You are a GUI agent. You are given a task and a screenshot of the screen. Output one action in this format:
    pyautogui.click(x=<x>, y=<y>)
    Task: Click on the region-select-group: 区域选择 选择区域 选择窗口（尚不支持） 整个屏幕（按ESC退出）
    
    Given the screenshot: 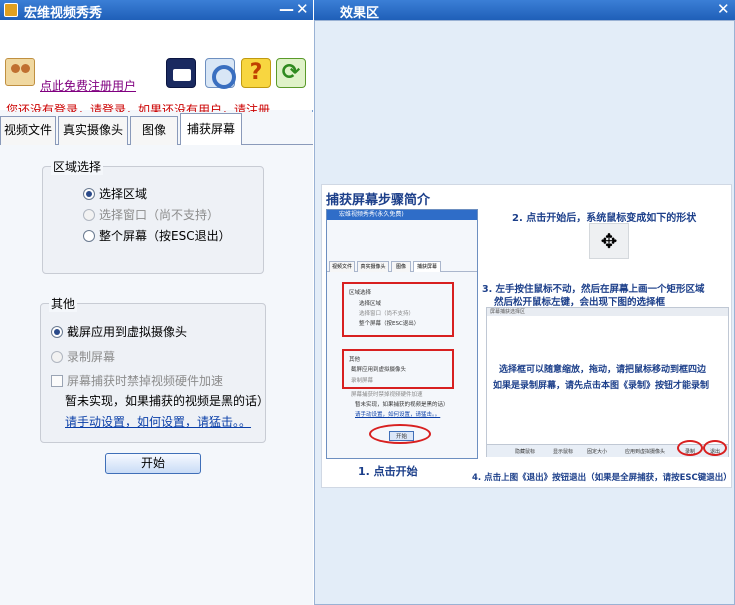 What is the action you would take?
    pyautogui.click(x=153, y=216)
    